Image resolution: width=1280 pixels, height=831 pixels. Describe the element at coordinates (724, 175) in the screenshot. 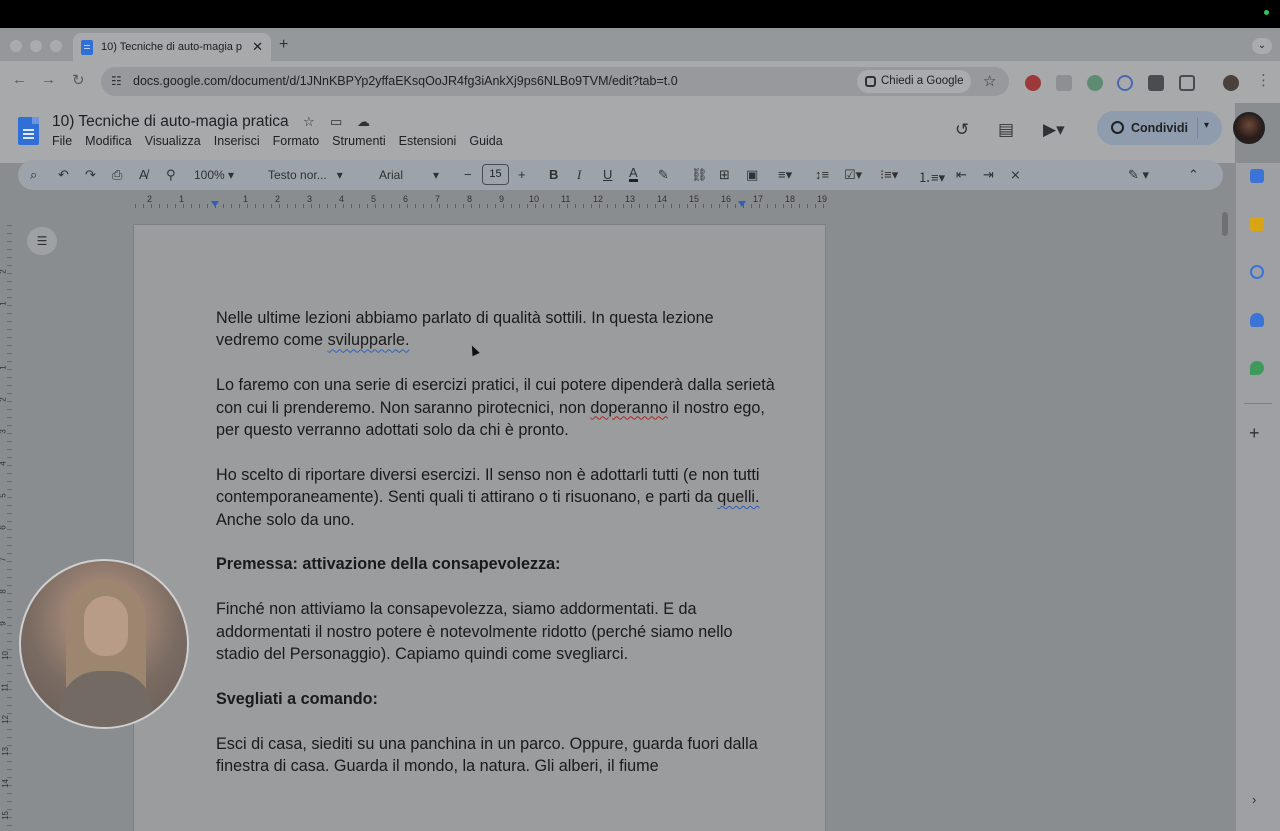

I see `add-comment-icon: ⊞` at that location.